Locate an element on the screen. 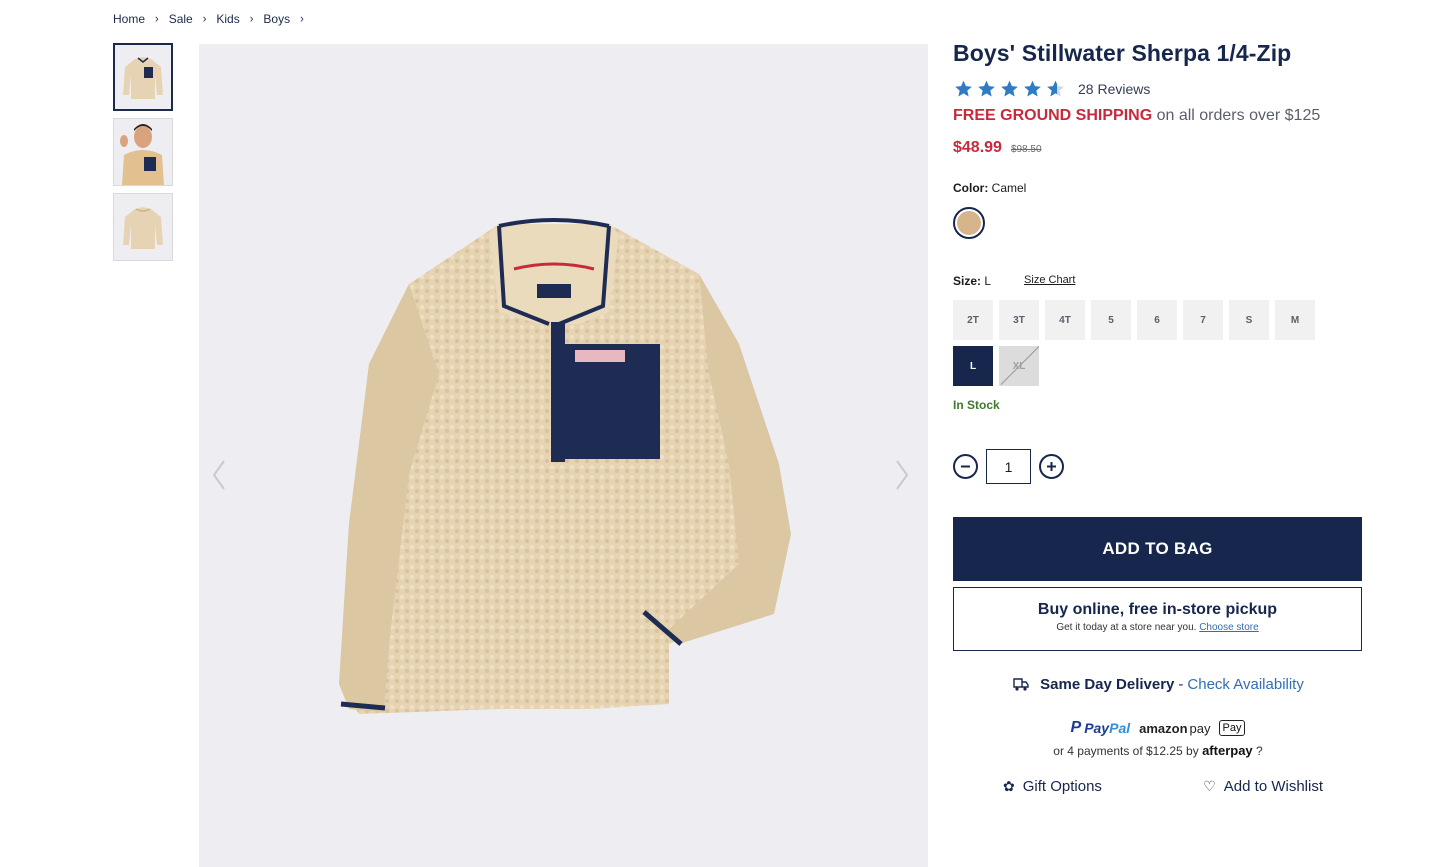 The image size is (1438, 867). color-label: Color: Camel is located at coordinates (1158, 188).